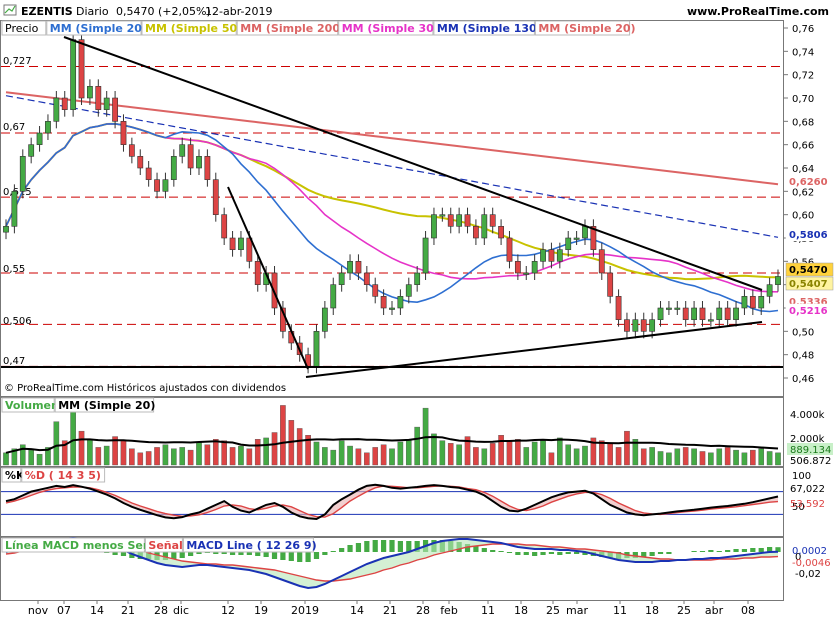 This screenshot has width=835, height=624. What do you see at coordinates (803, 192) in the screenshot?
I see `price-tick-label: 0,62` at bounding box center [803, 192].